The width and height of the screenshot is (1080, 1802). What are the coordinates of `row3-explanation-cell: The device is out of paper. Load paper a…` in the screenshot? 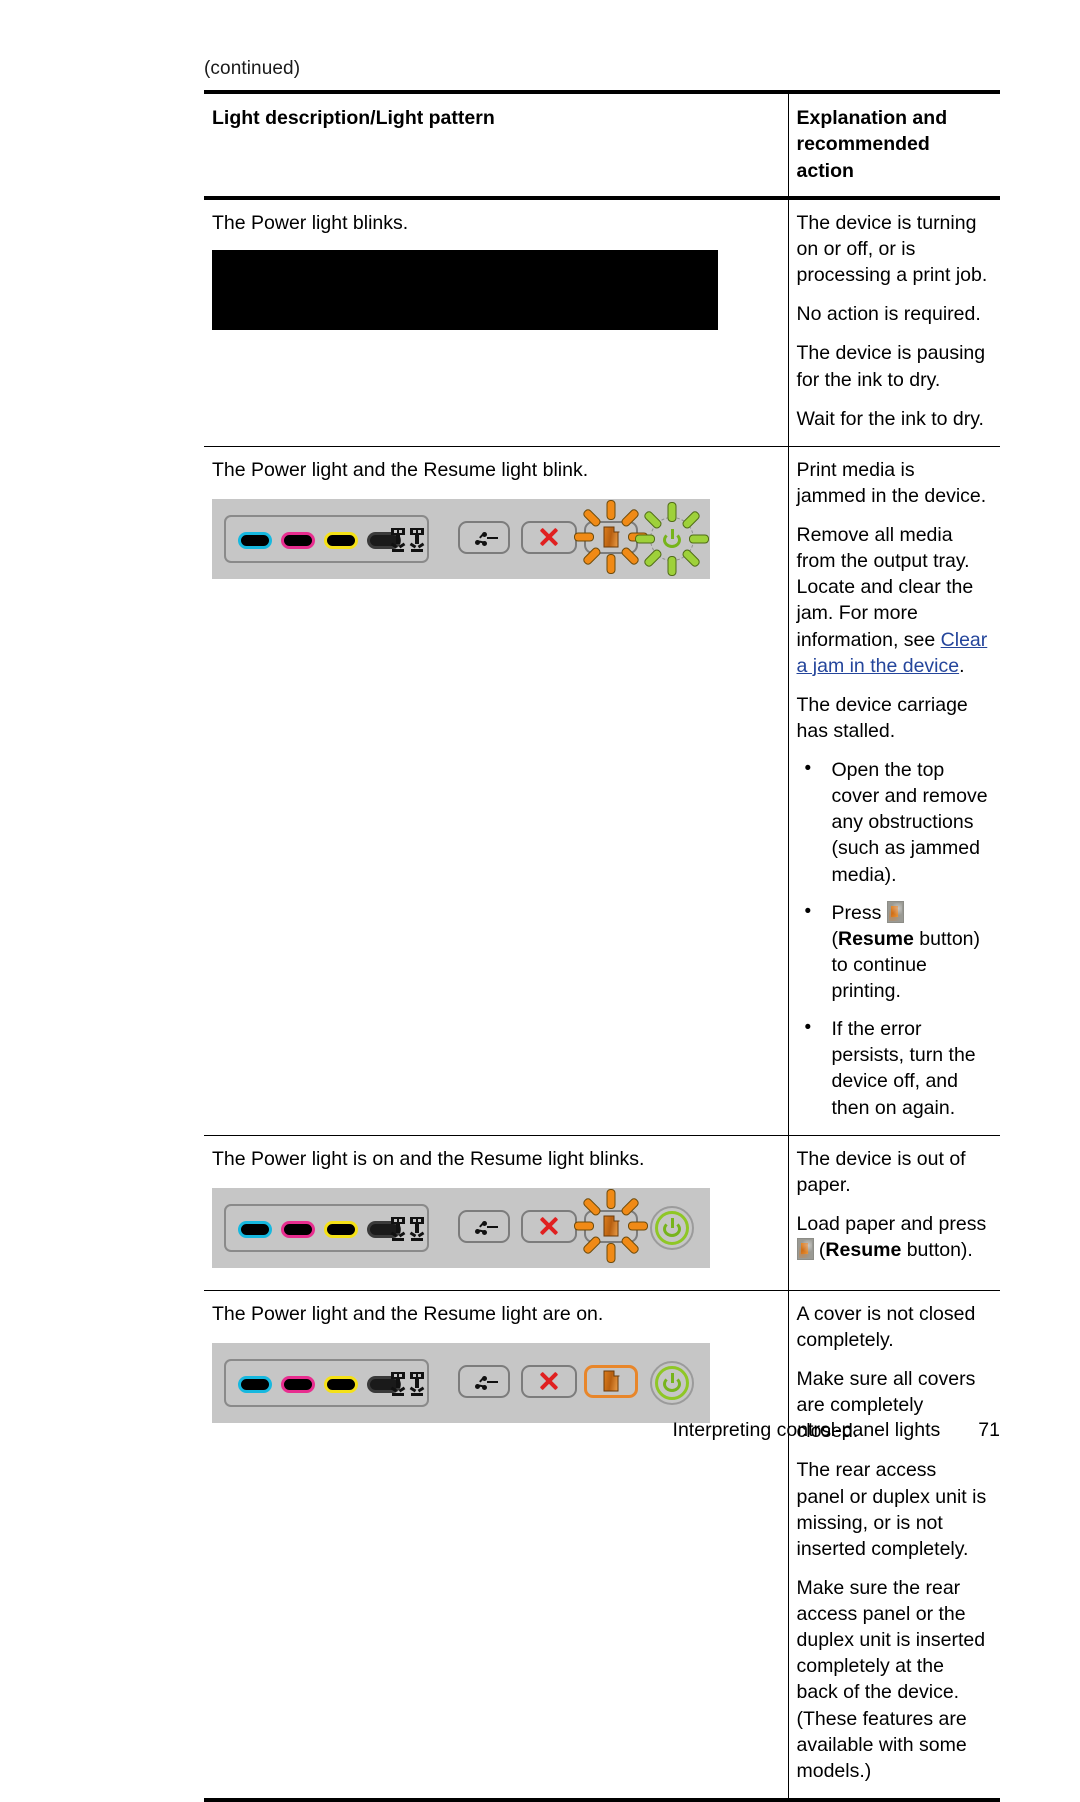 It's located at (894, 1213).